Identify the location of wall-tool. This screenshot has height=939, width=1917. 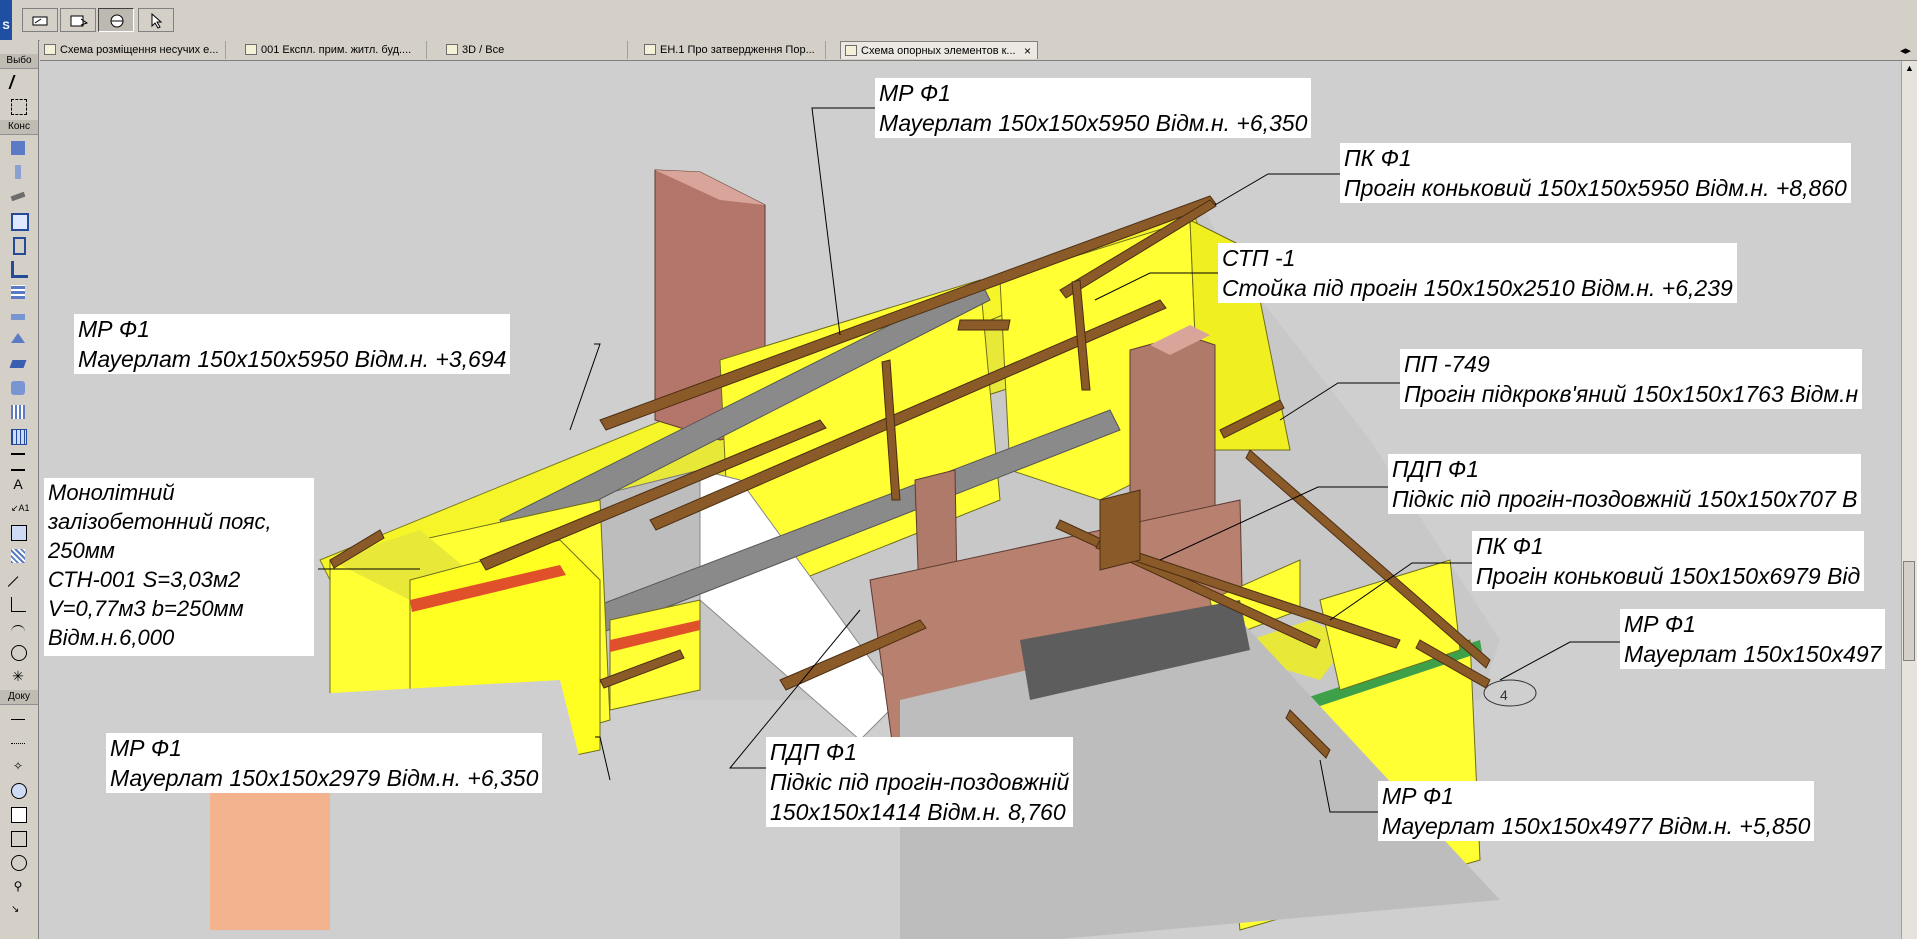
(18, 148).